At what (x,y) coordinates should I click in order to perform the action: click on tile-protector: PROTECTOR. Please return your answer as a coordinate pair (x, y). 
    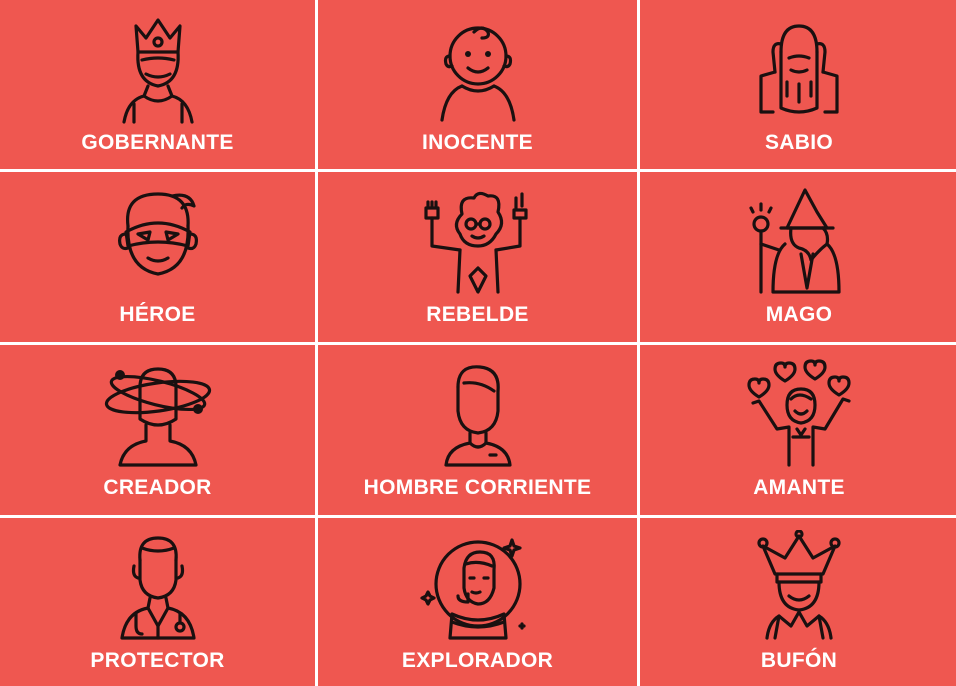
    Looking at the image, I should click on (157, 602).